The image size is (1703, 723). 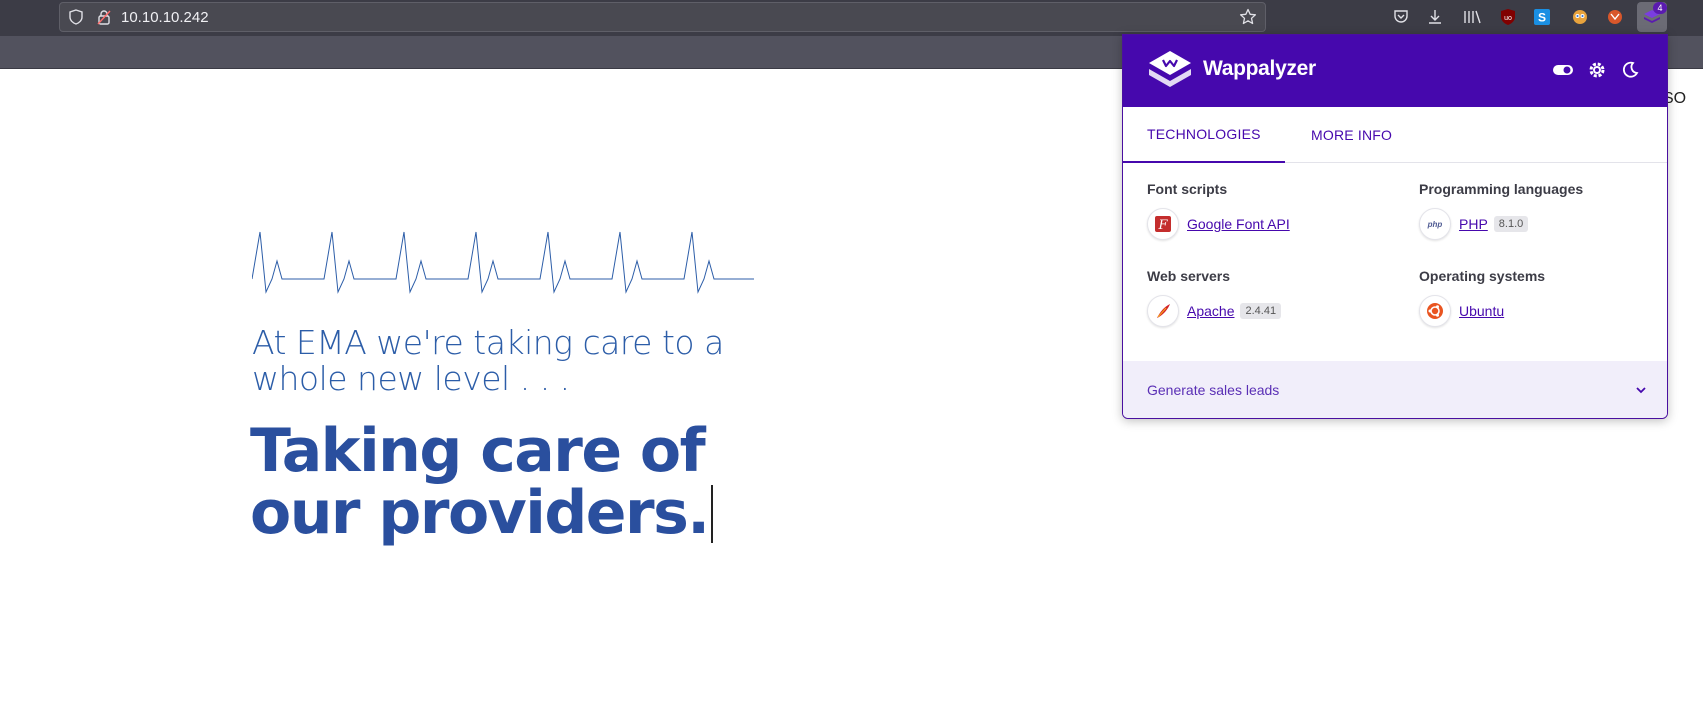 I want to click on wappalyzer-logo-icon, so click(x=1170, y=69).